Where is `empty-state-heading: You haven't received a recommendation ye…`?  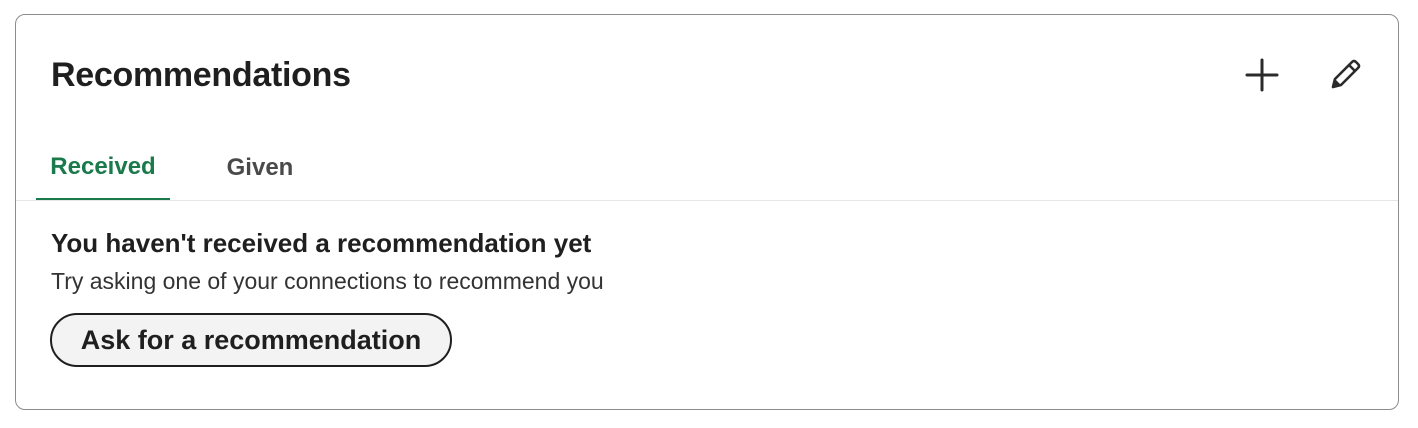
empty-state-heading: You haven't received a recommendation ye… is located at coordinates (321, 243).